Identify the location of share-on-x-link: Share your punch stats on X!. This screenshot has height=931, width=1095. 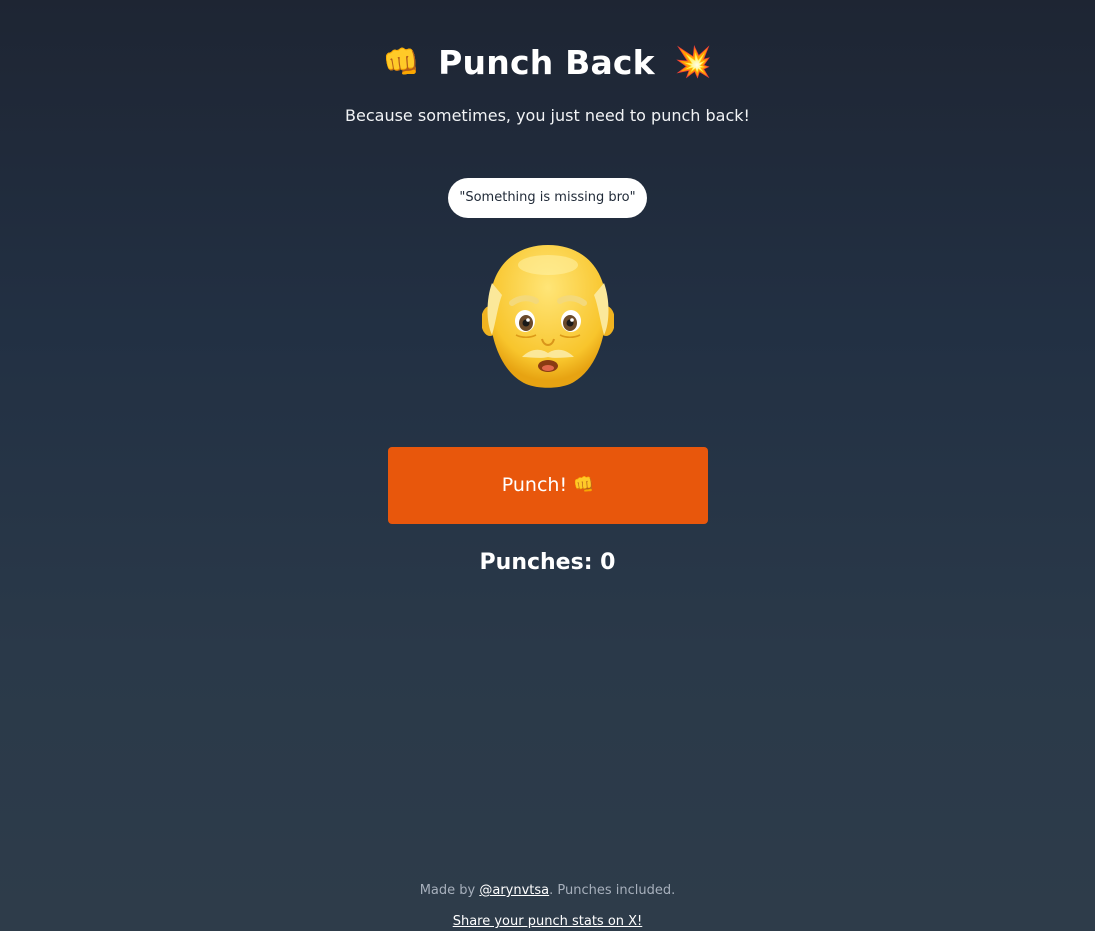
(548, 921).